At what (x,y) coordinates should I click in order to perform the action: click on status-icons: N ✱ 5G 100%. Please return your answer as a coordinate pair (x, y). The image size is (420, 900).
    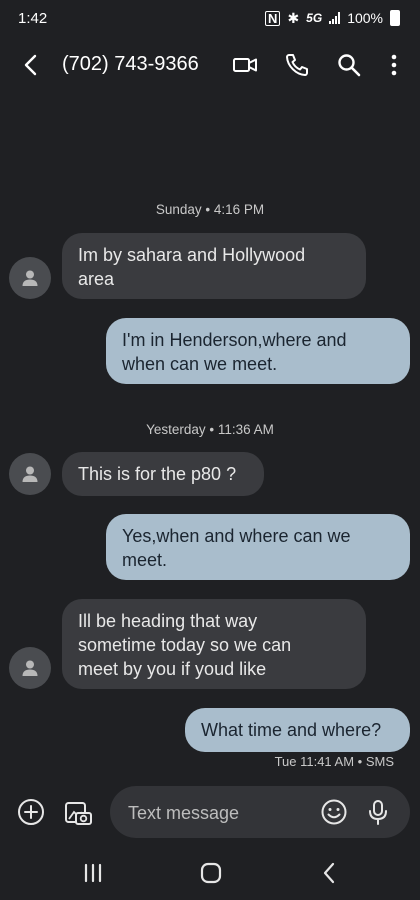
    Looking at the image, I should click on (332, 18).